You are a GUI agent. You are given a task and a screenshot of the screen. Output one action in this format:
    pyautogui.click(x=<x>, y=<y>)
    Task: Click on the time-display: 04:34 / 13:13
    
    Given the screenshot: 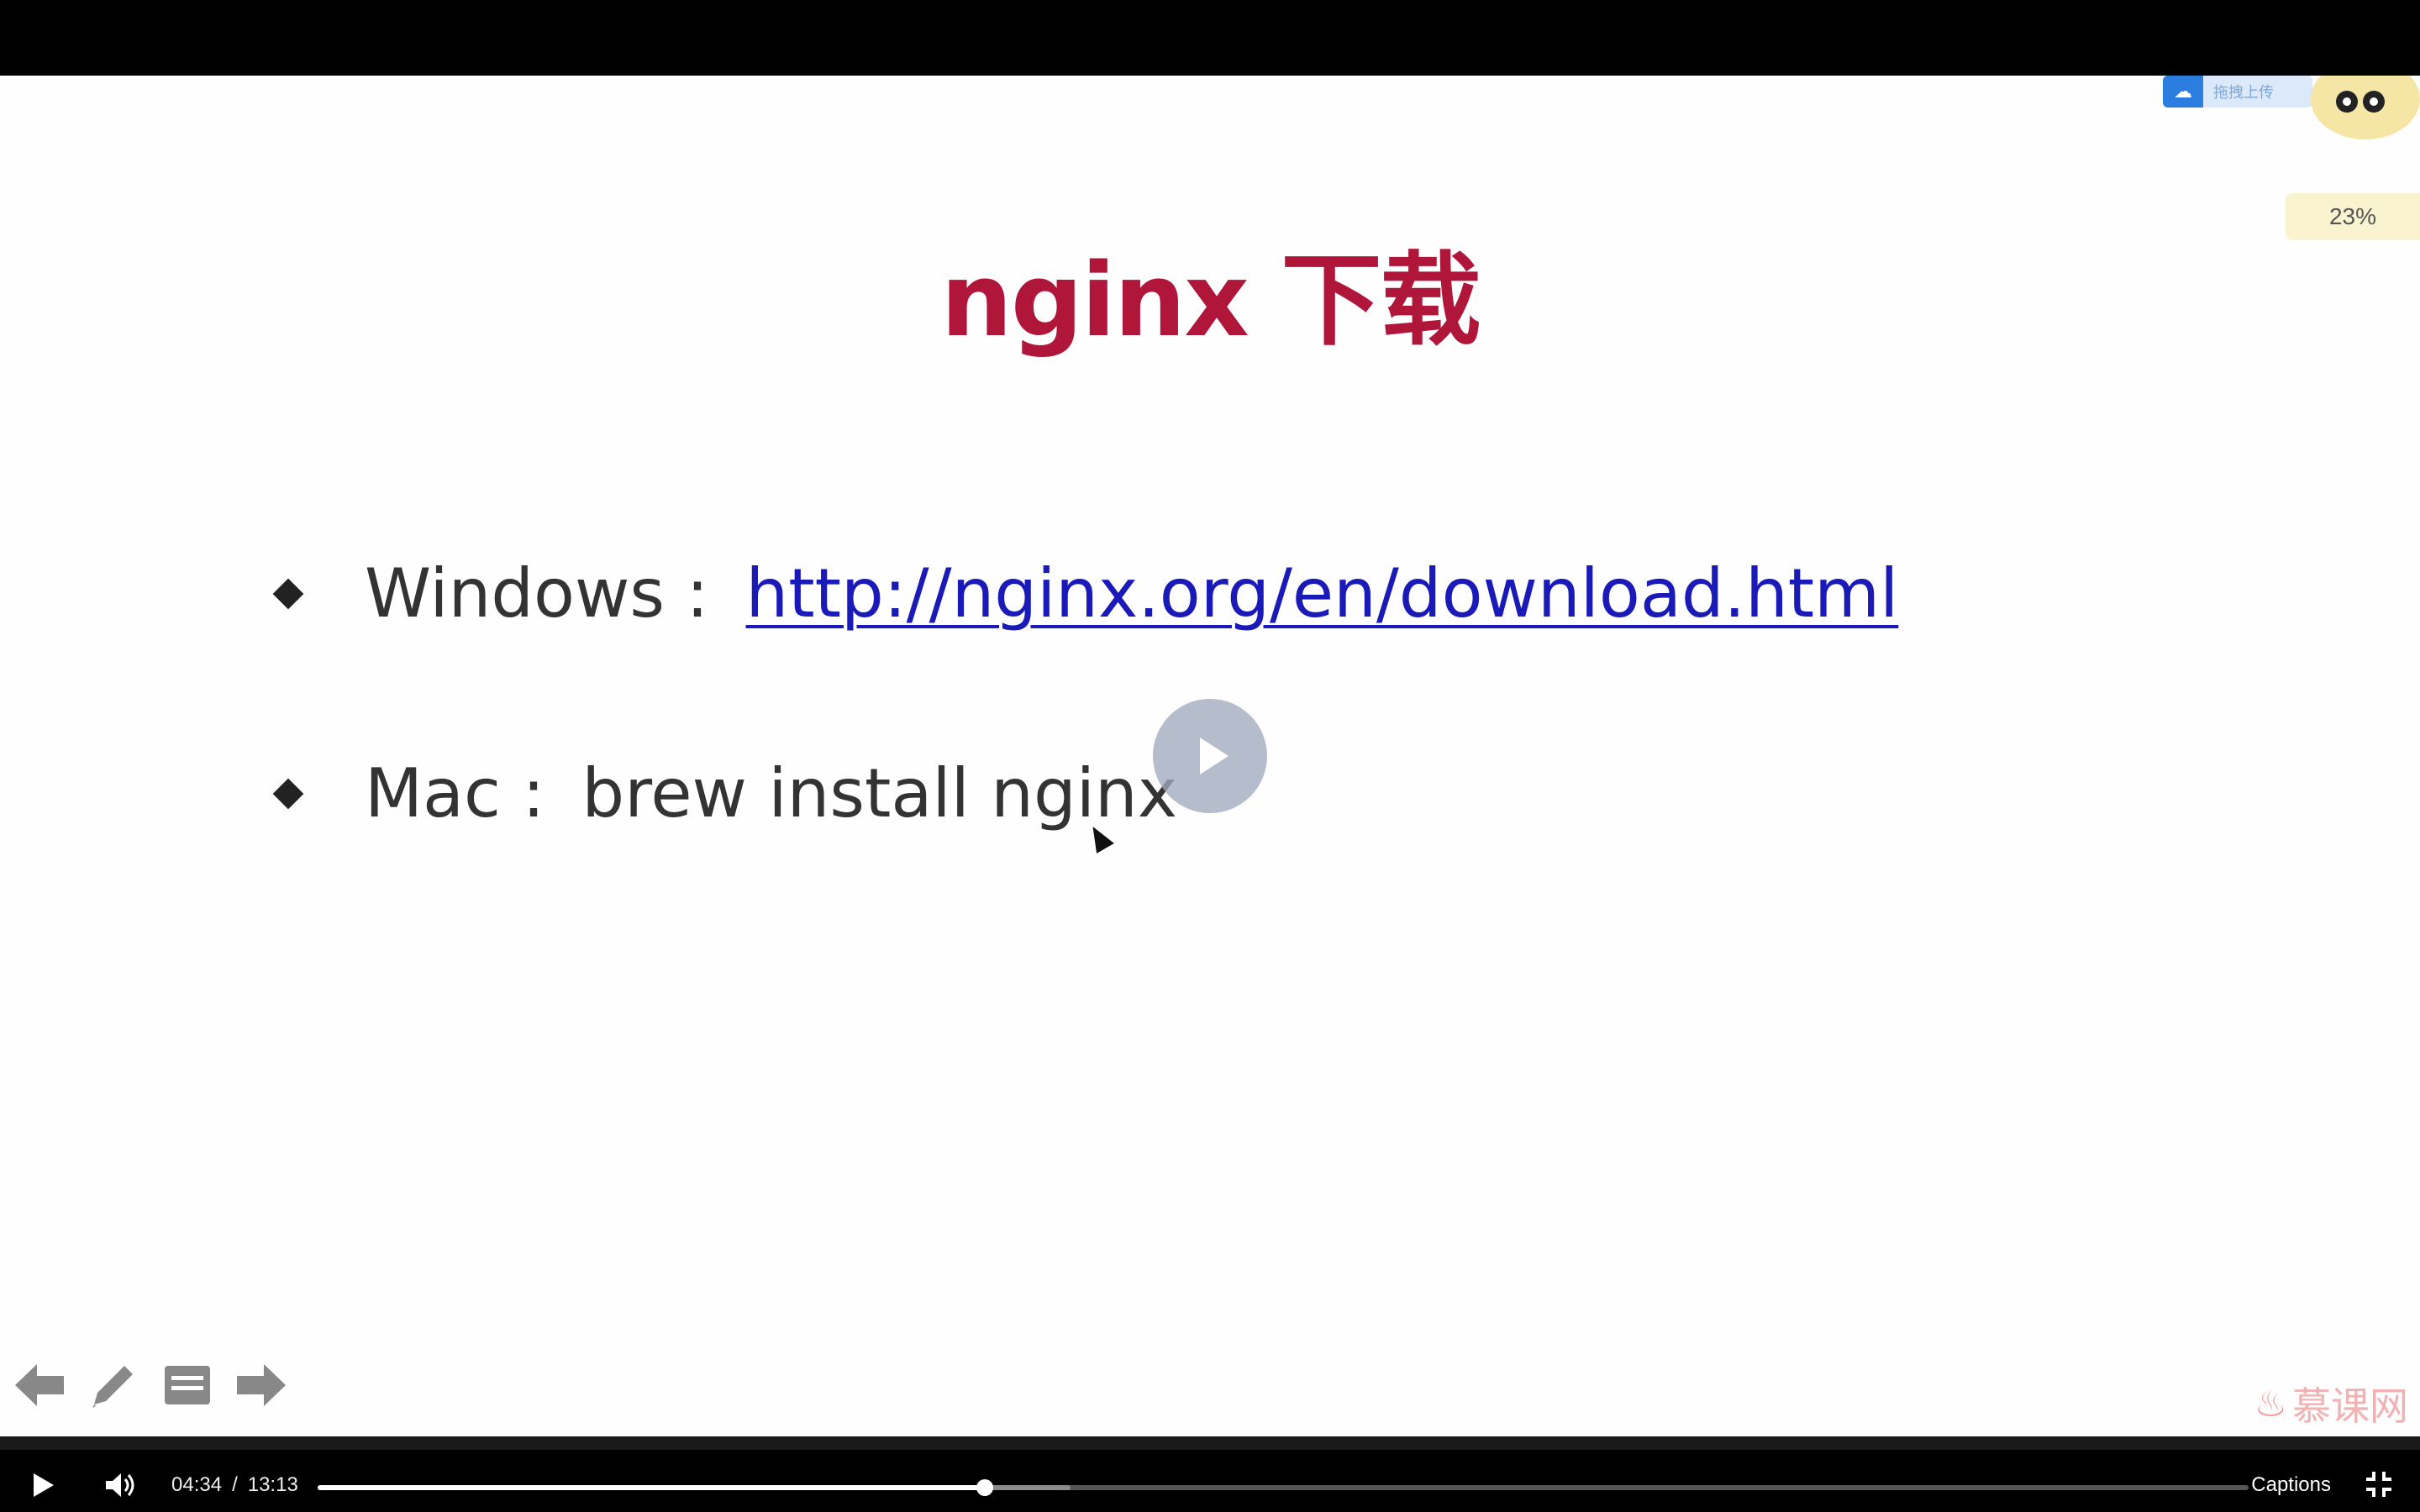 What is the action you would take?
    pyautogui.click(x=240, y=1485)
    